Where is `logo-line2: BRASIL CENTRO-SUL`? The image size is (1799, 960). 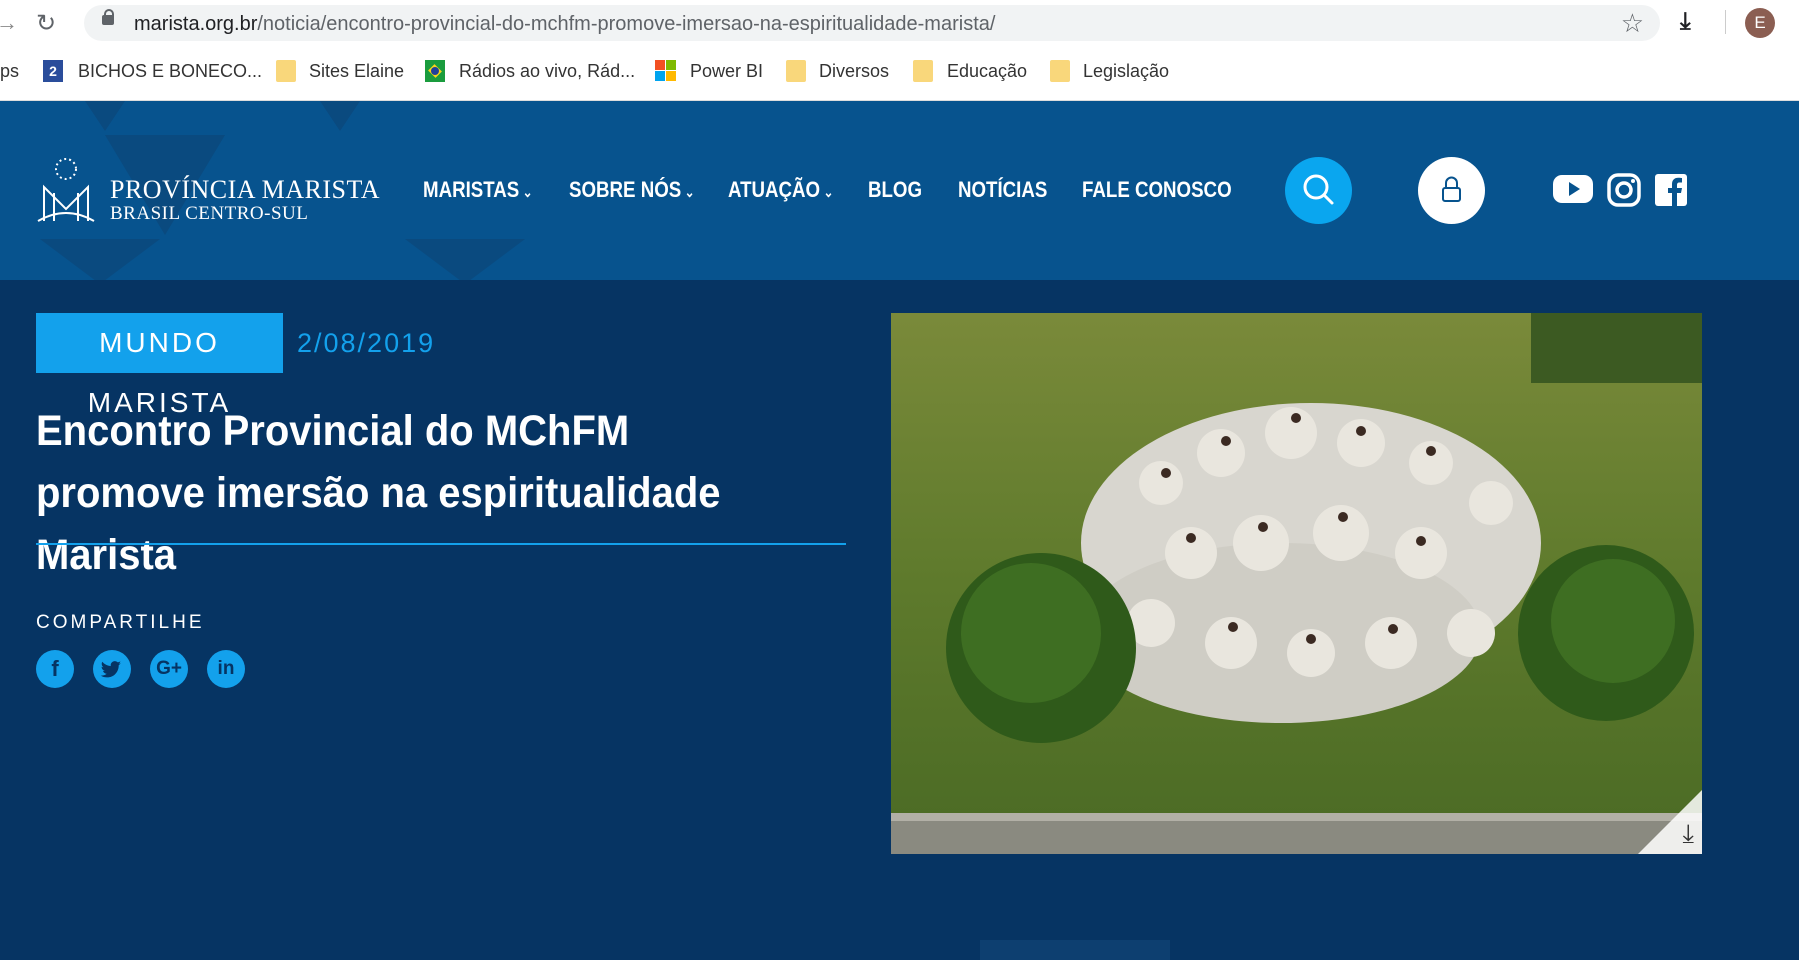
logo-line2: BRASIL CENTRO-SUL is located at coordinates (209, 213).